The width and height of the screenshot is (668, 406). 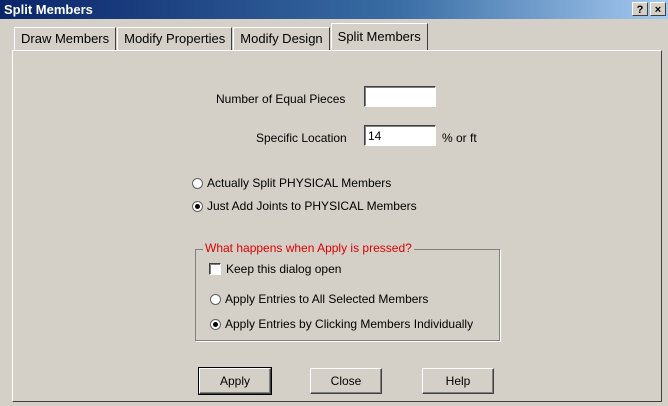 What do you see at coordinates (301, 138) in the screenshot?
I see `specific-location-label: Specific Location` at bounding box center [301, 138].